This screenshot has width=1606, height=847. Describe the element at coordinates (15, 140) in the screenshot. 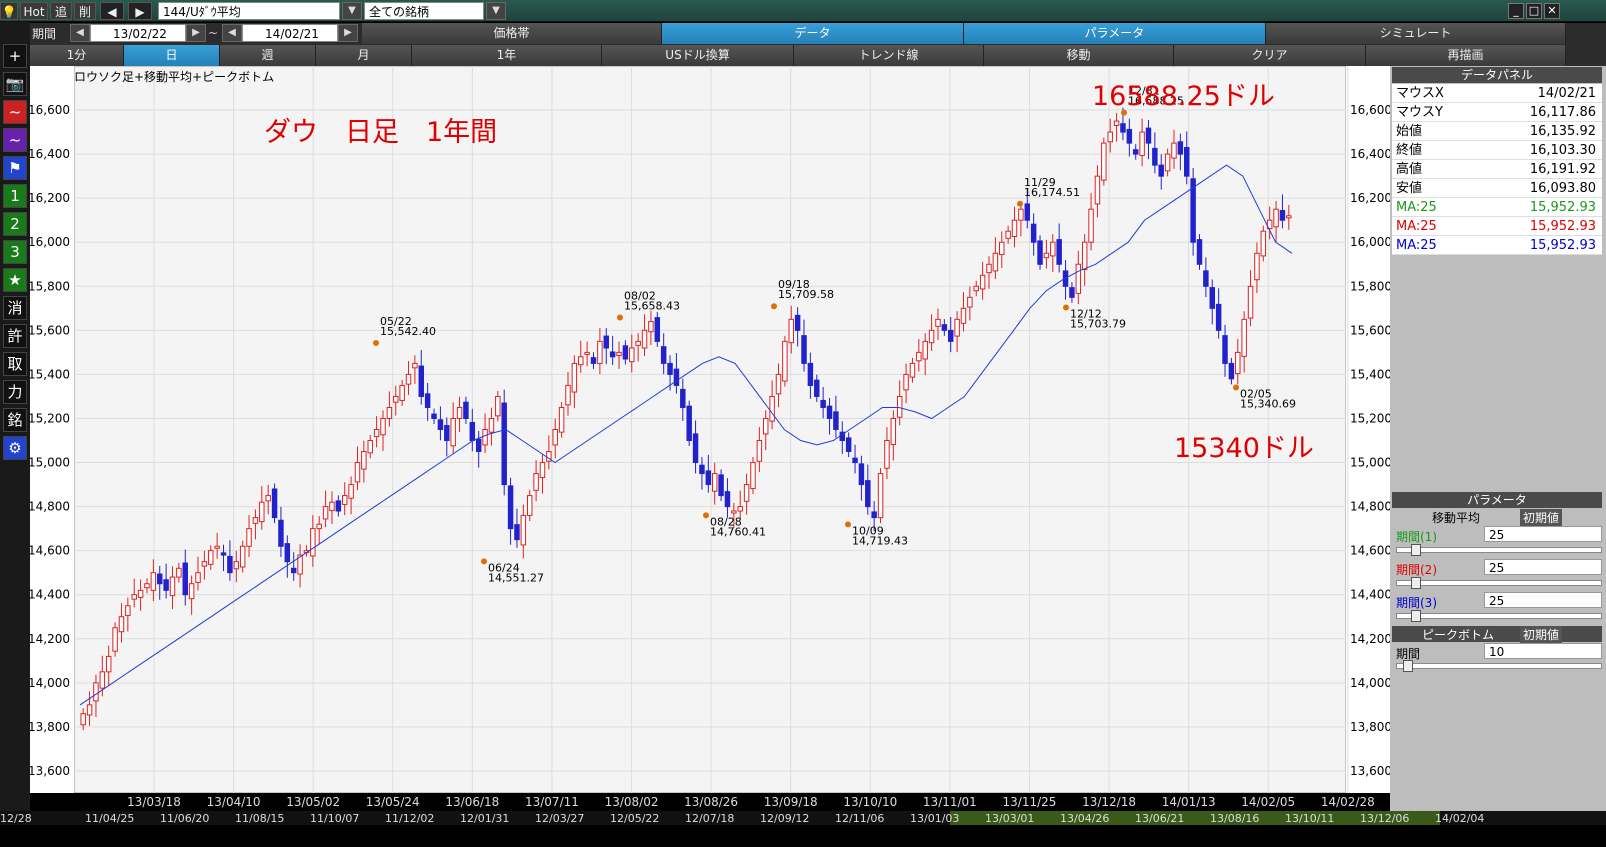

I see `tool-icon-3: ~` at that location.